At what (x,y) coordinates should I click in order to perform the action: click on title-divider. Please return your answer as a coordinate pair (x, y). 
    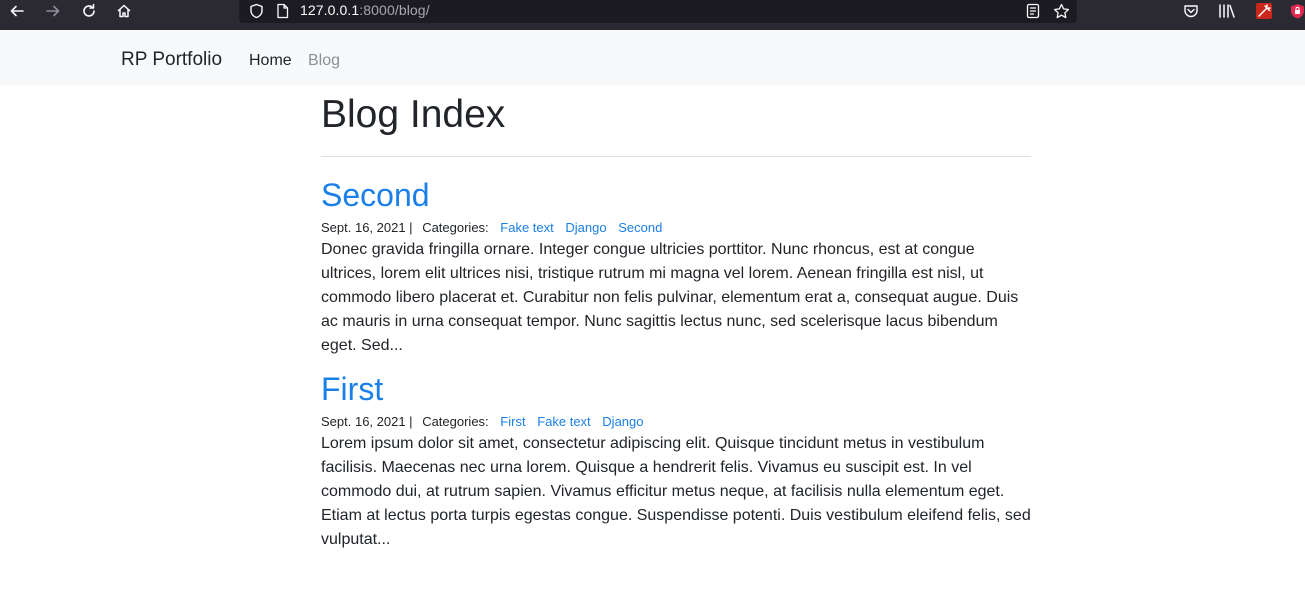
    Looking at the image, I should click on (676, 156).